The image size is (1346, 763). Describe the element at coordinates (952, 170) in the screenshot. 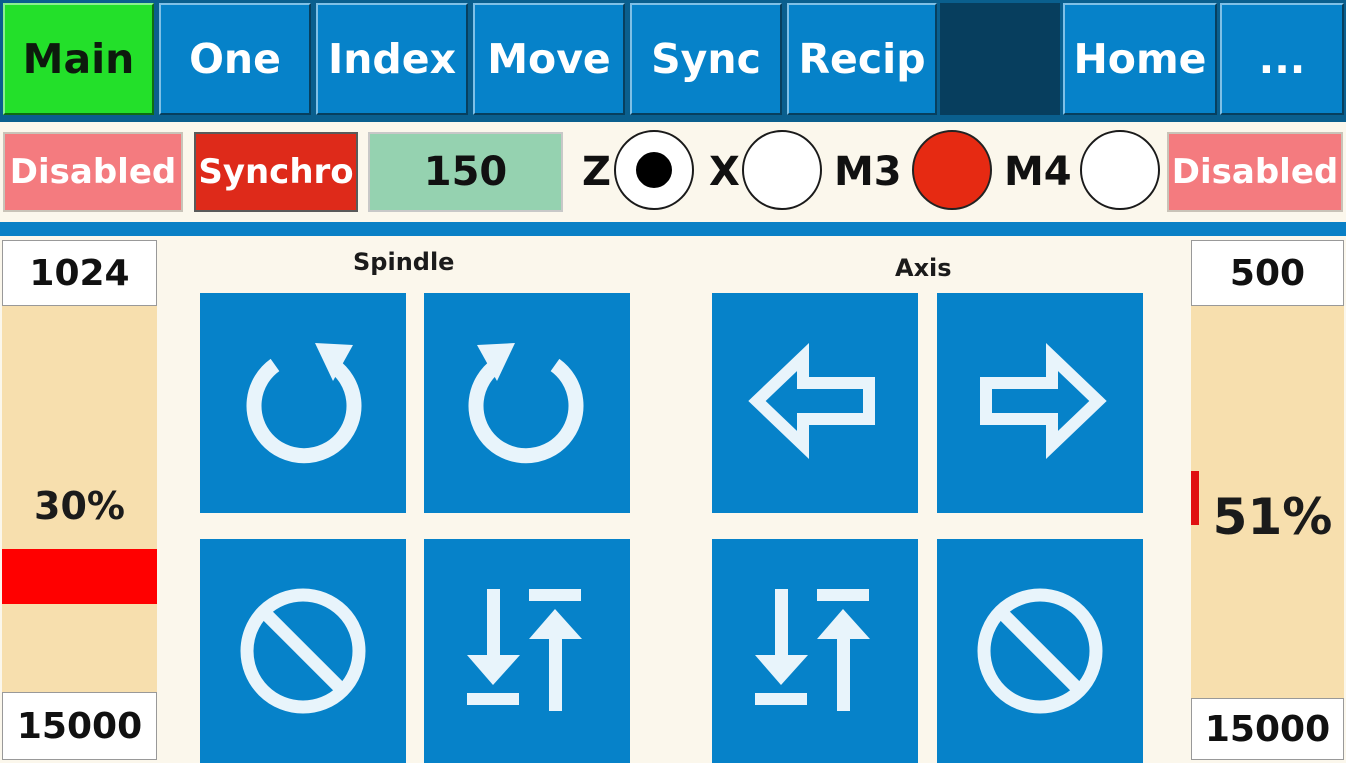

I see `radio-m3` at that location.